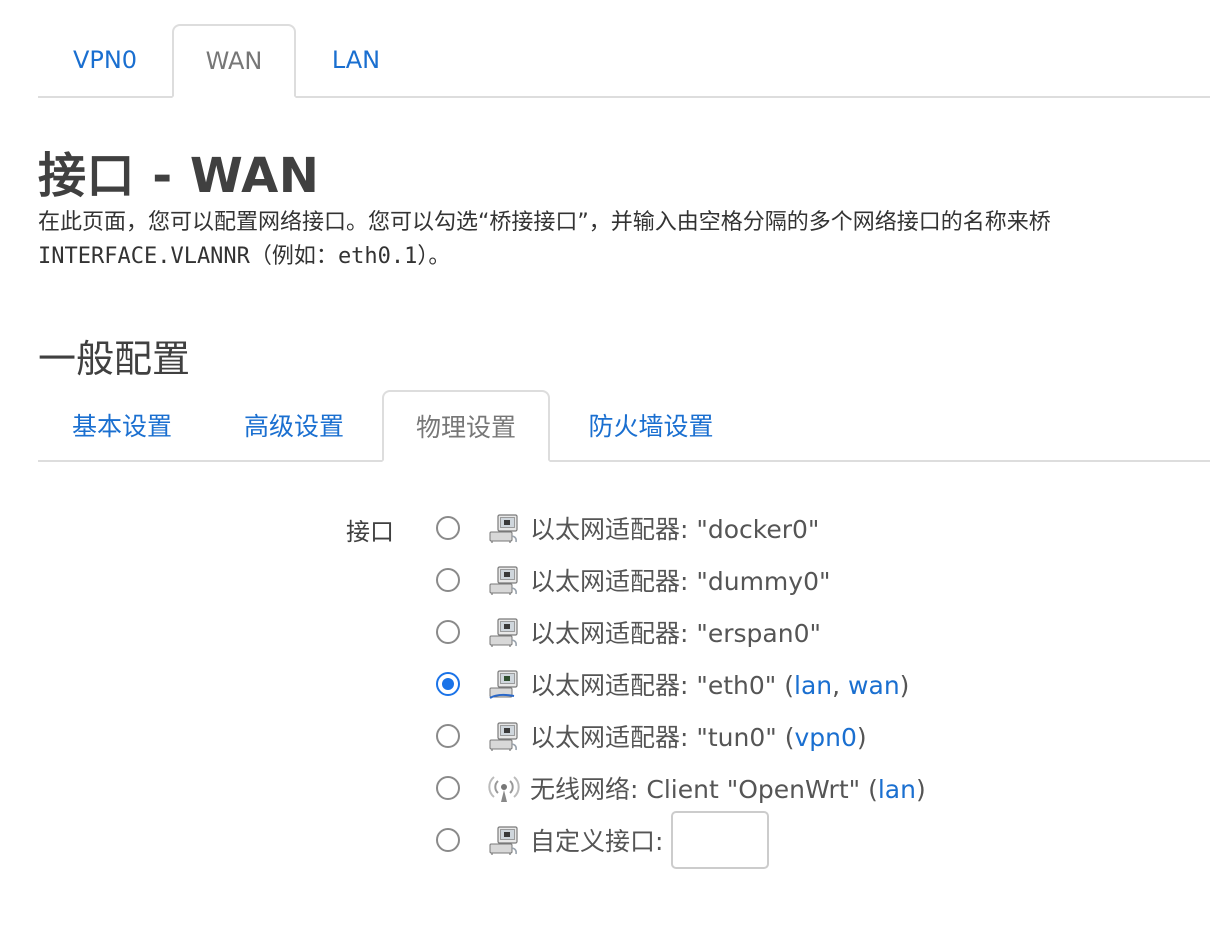 This screenshot has height=930, width=1210. I want to click on interface-option-label: 以太网适配器: "dummy0", so click(680, 580).